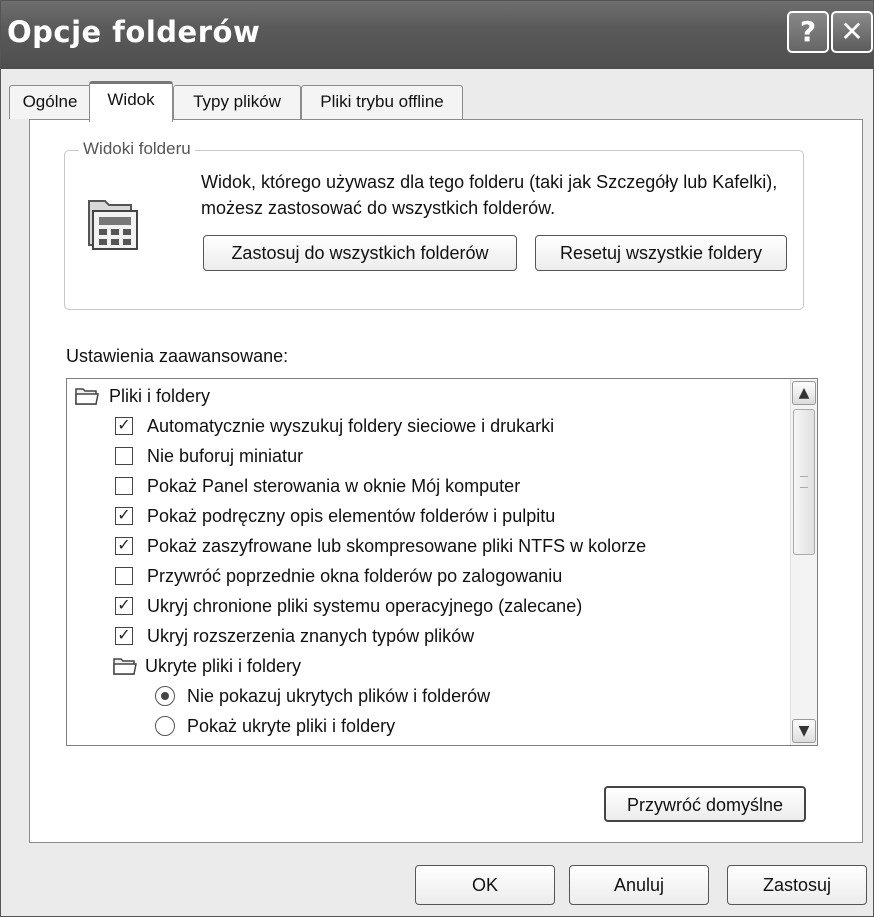 The image size is (874, 917). I want to click on folder-views-legend: Widoki folderu, so click(137, 149).